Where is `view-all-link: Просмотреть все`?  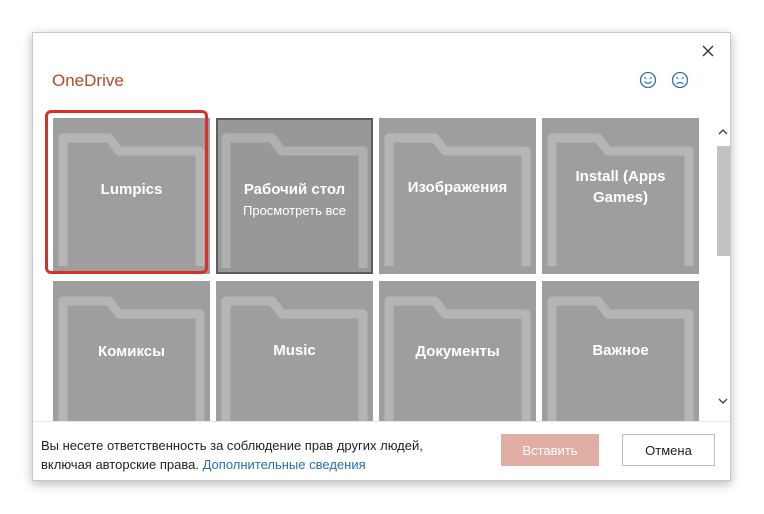 view-all-link: Просмотреть все is located at coordinates (294, 210).